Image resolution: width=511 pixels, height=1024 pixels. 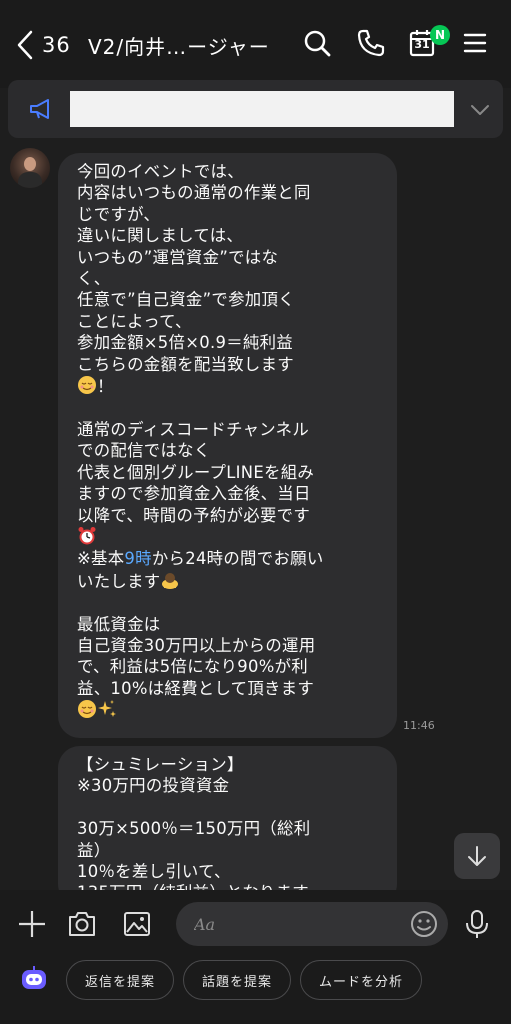 I want to click on search-icon, so click(x=317, y=43).